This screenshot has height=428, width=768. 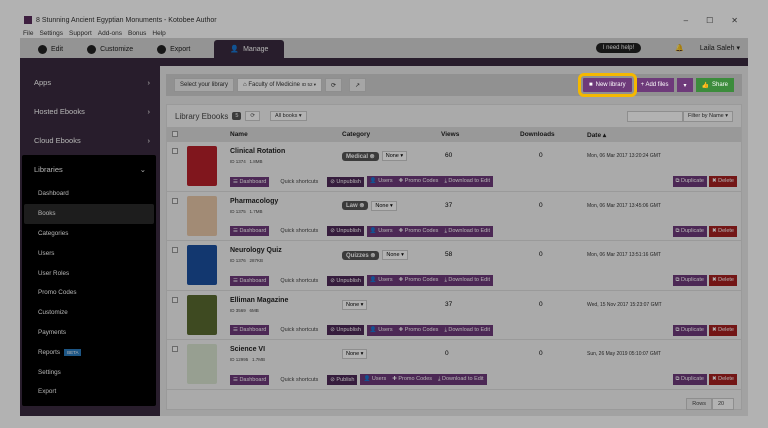 What do you see at coordinates (89, 392) in the screenshot?
I see `sidebar-sub-export: Export` at bounding box center [89, 392].